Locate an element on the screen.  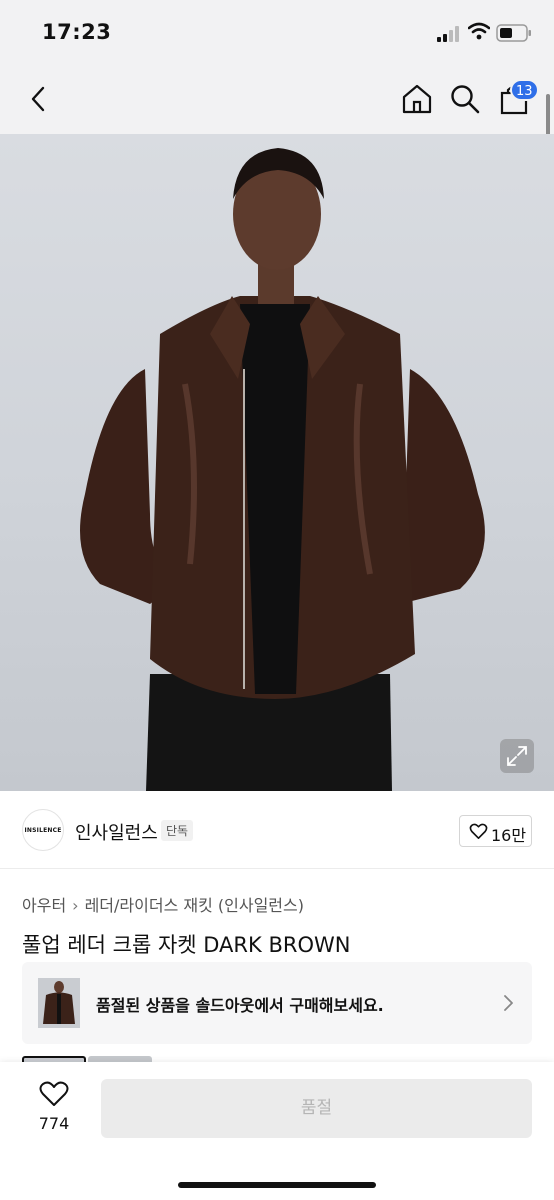
product-title: 풀업 레더 크롭 자켓 DARK BROWN is located at coordinates (186, 945).